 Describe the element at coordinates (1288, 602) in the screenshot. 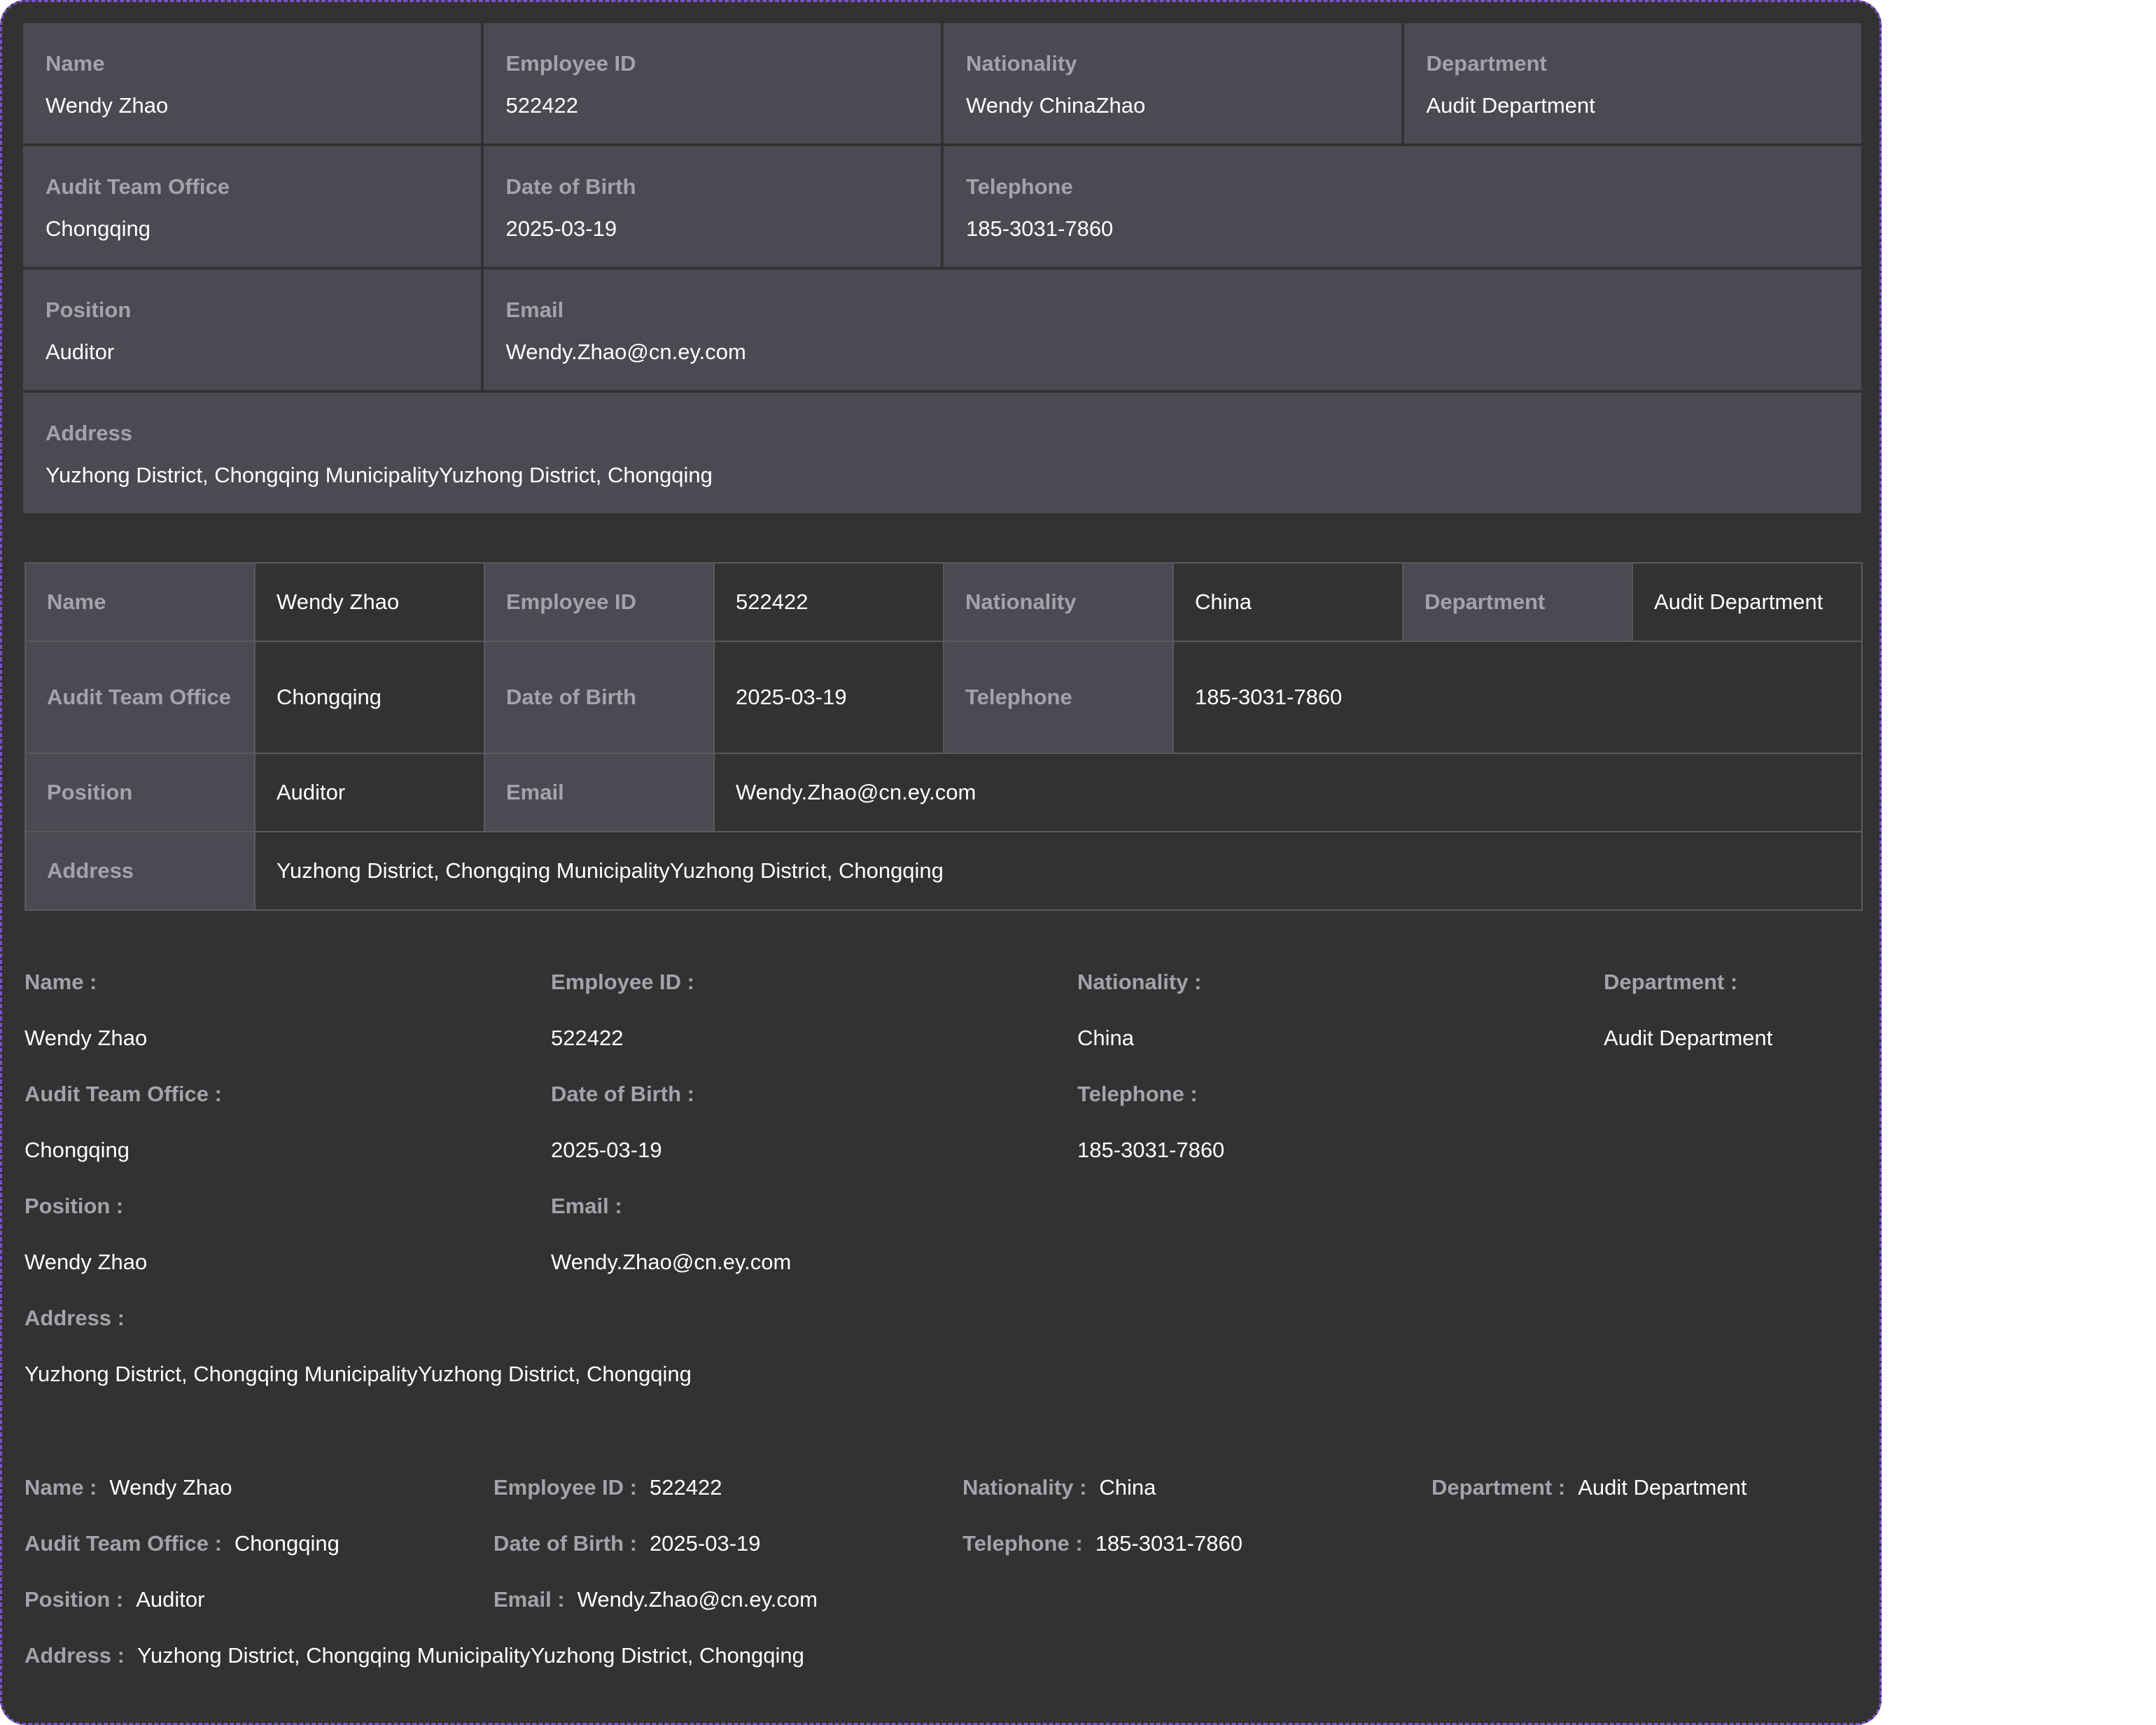

I see `table-value-nationality: China` at that location.